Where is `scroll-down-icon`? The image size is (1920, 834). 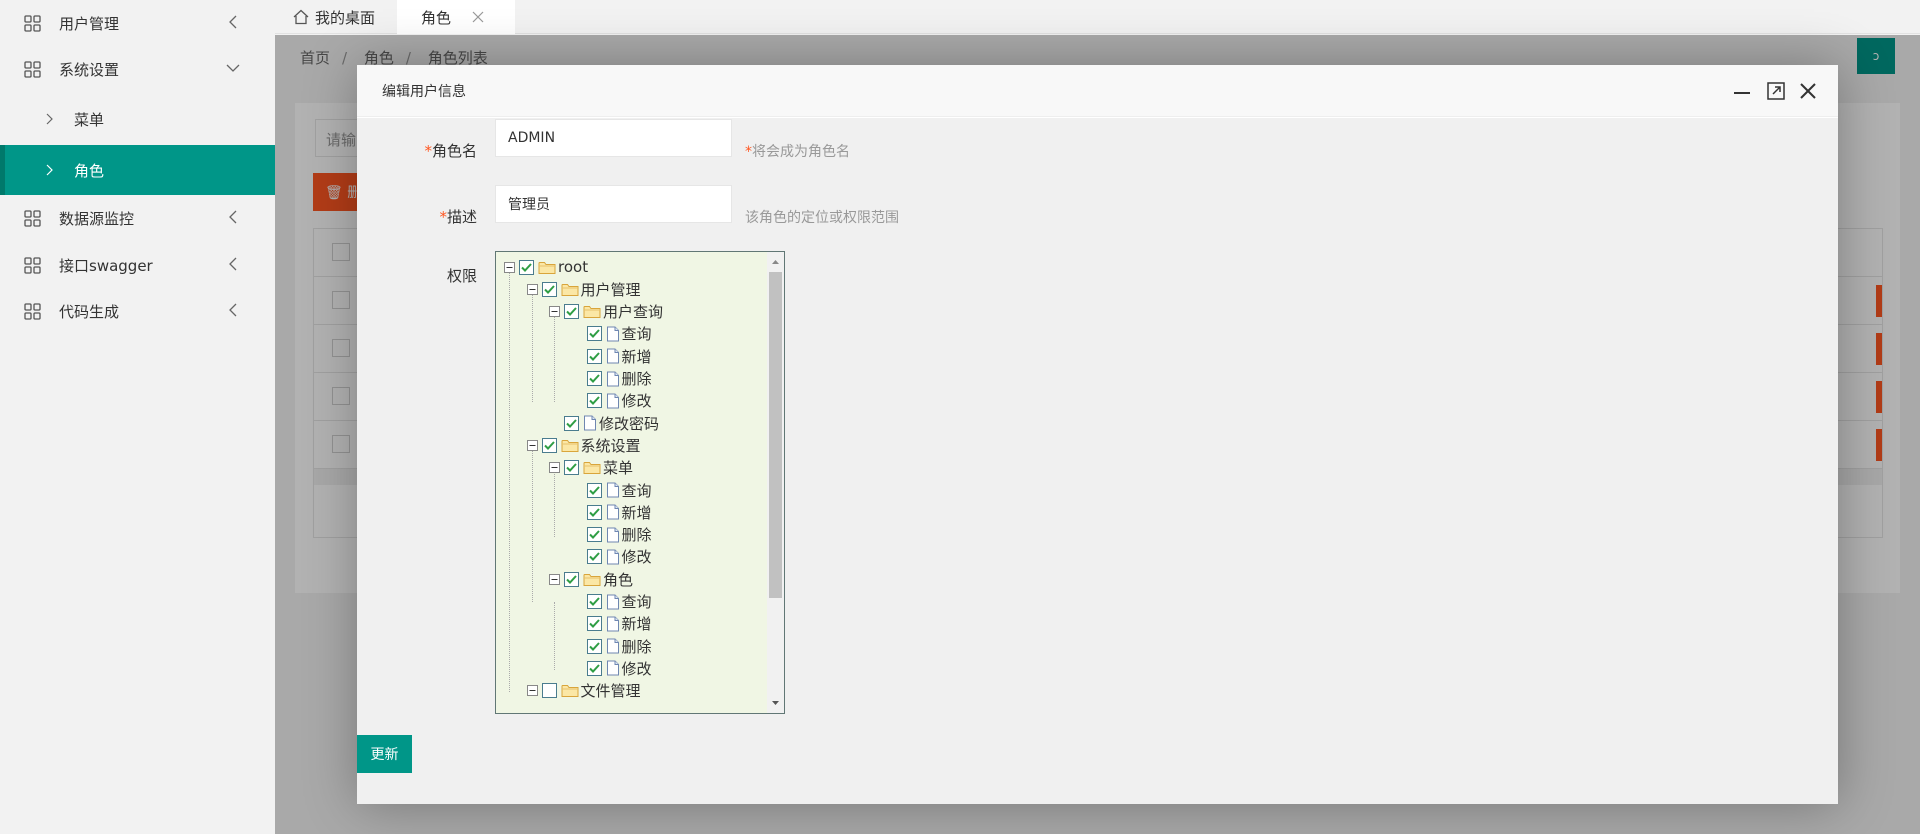
scroll-down-icon is located at coordinates (775, 703).